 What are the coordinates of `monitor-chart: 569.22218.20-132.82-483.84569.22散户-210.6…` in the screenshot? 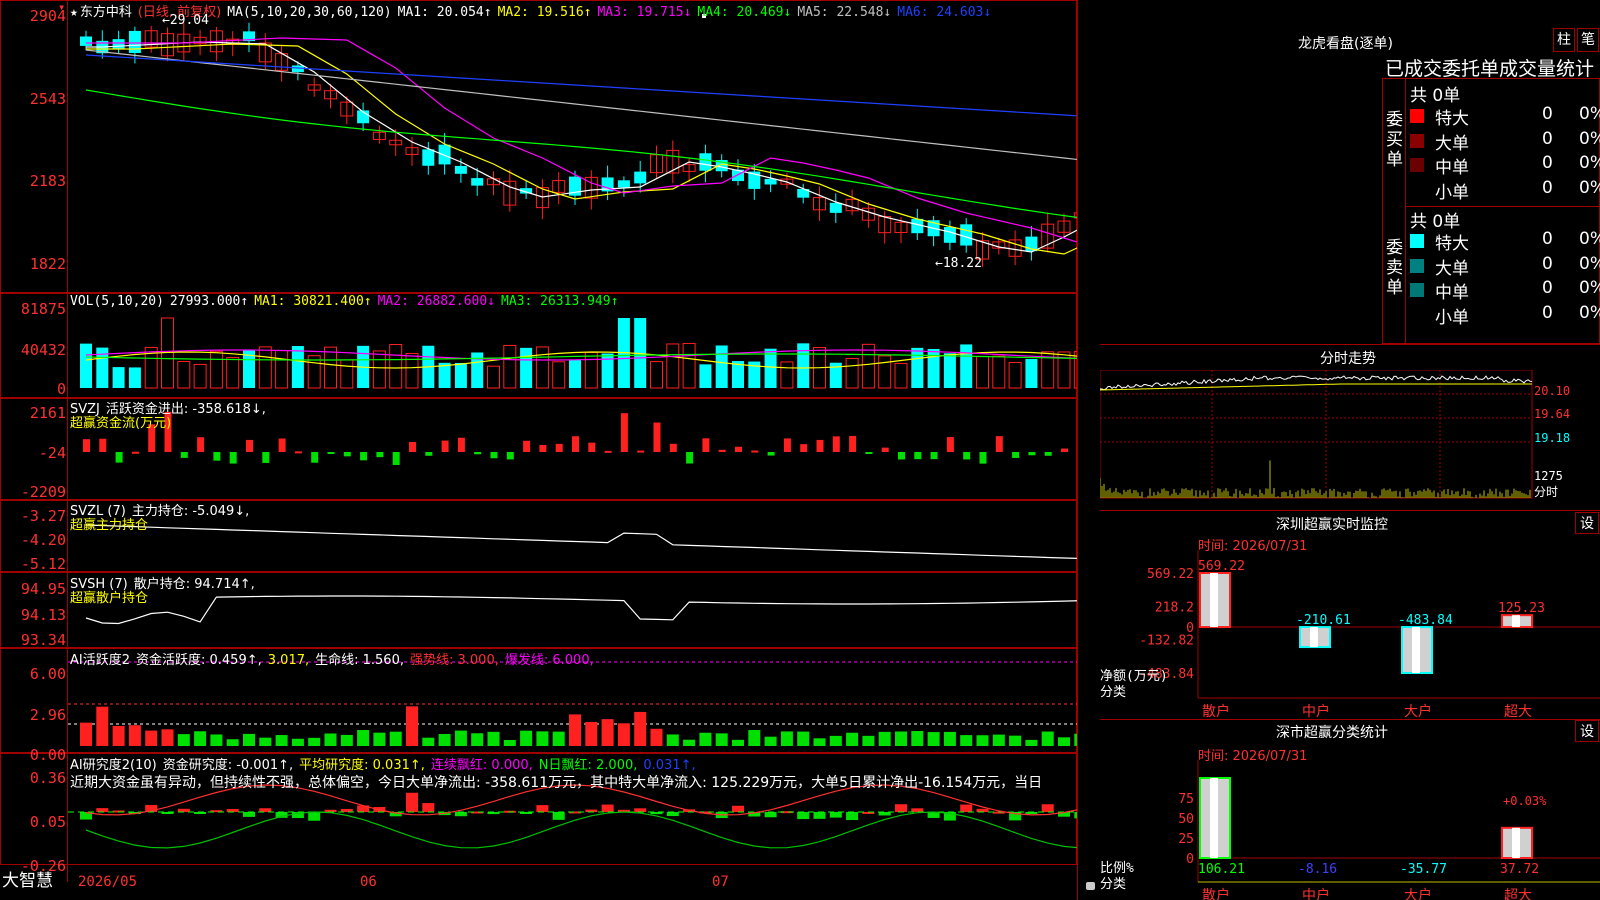 It's located at (1350, 635).